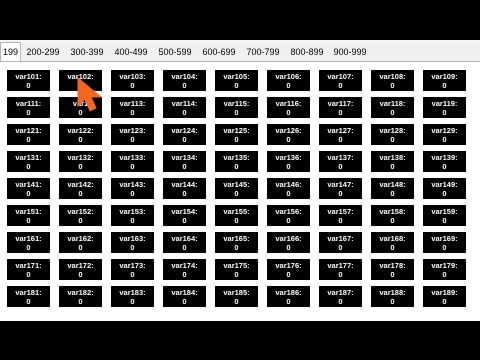 The image size is (480, 360). I want to click on variable-cell: var165: 0, so click(236, 242).